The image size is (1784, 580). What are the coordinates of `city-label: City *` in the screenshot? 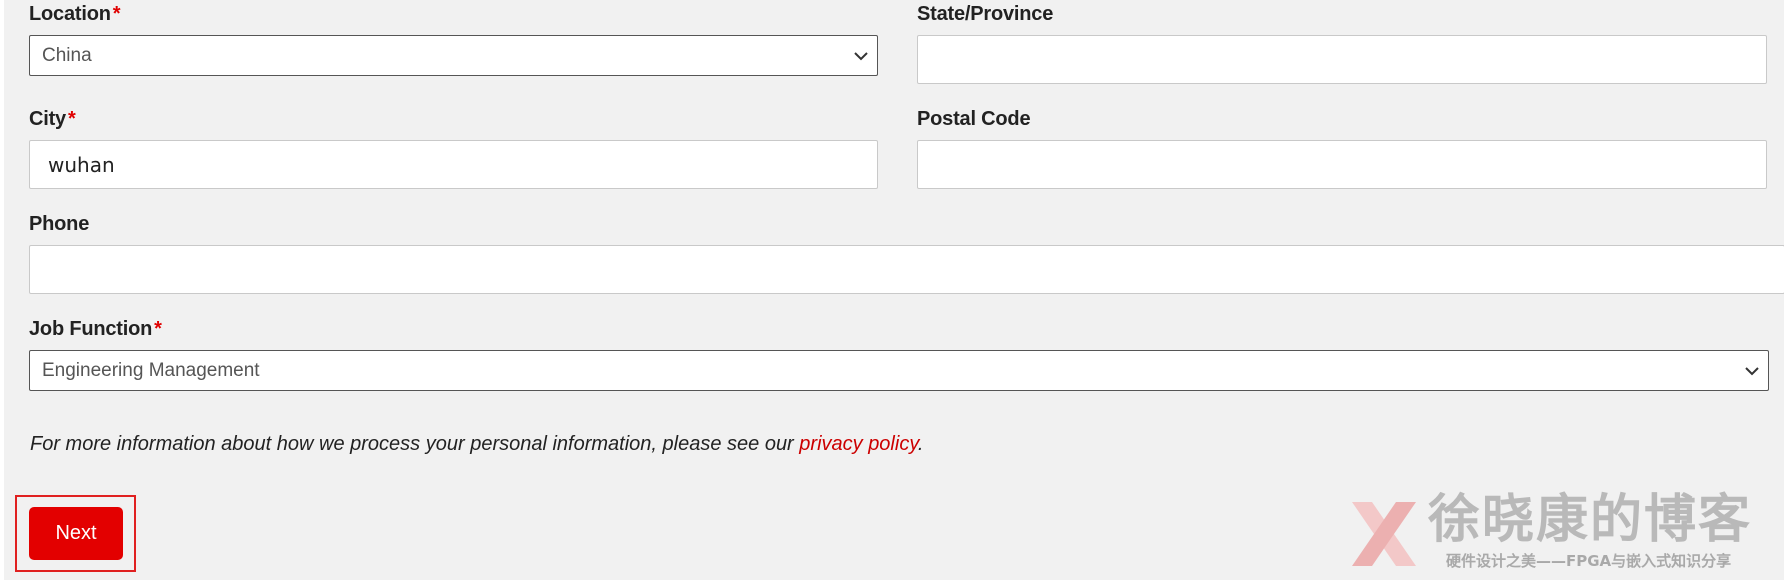 It's located at (52, 119).